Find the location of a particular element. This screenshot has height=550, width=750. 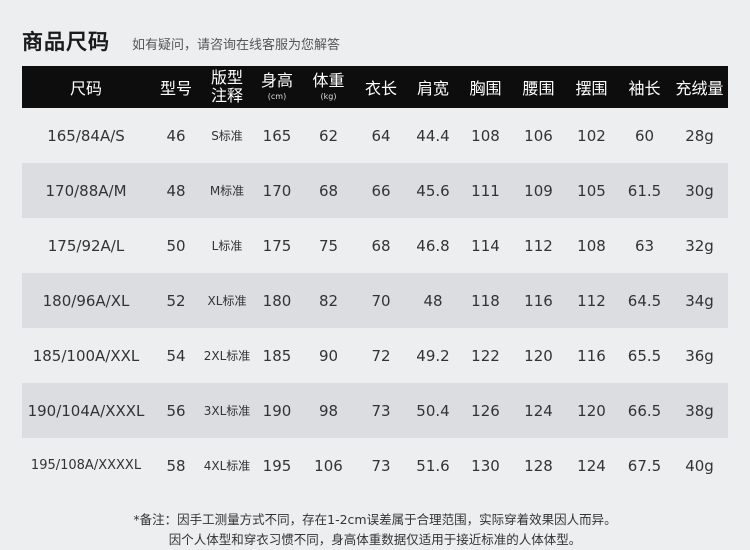

cell-weight: 106 is located at coordinates (328, 465).